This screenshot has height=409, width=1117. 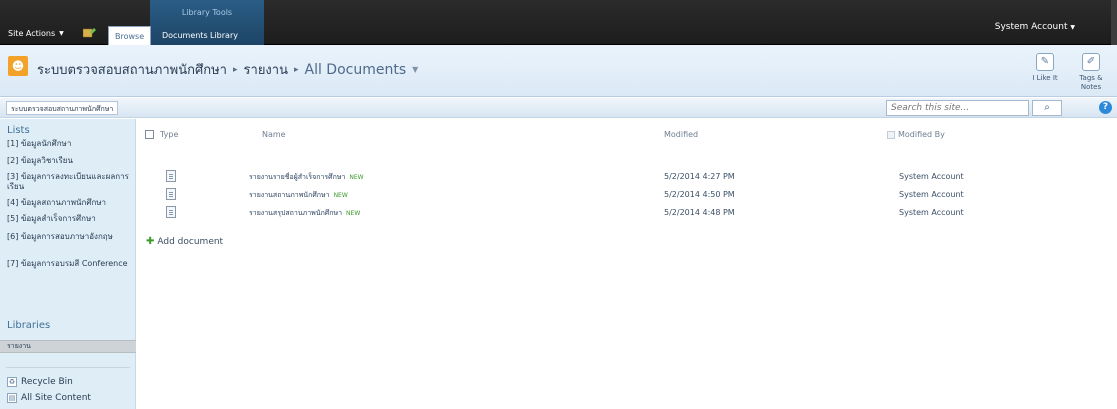 I want to click on navigate-up-icon, so click(x=90, y=32).